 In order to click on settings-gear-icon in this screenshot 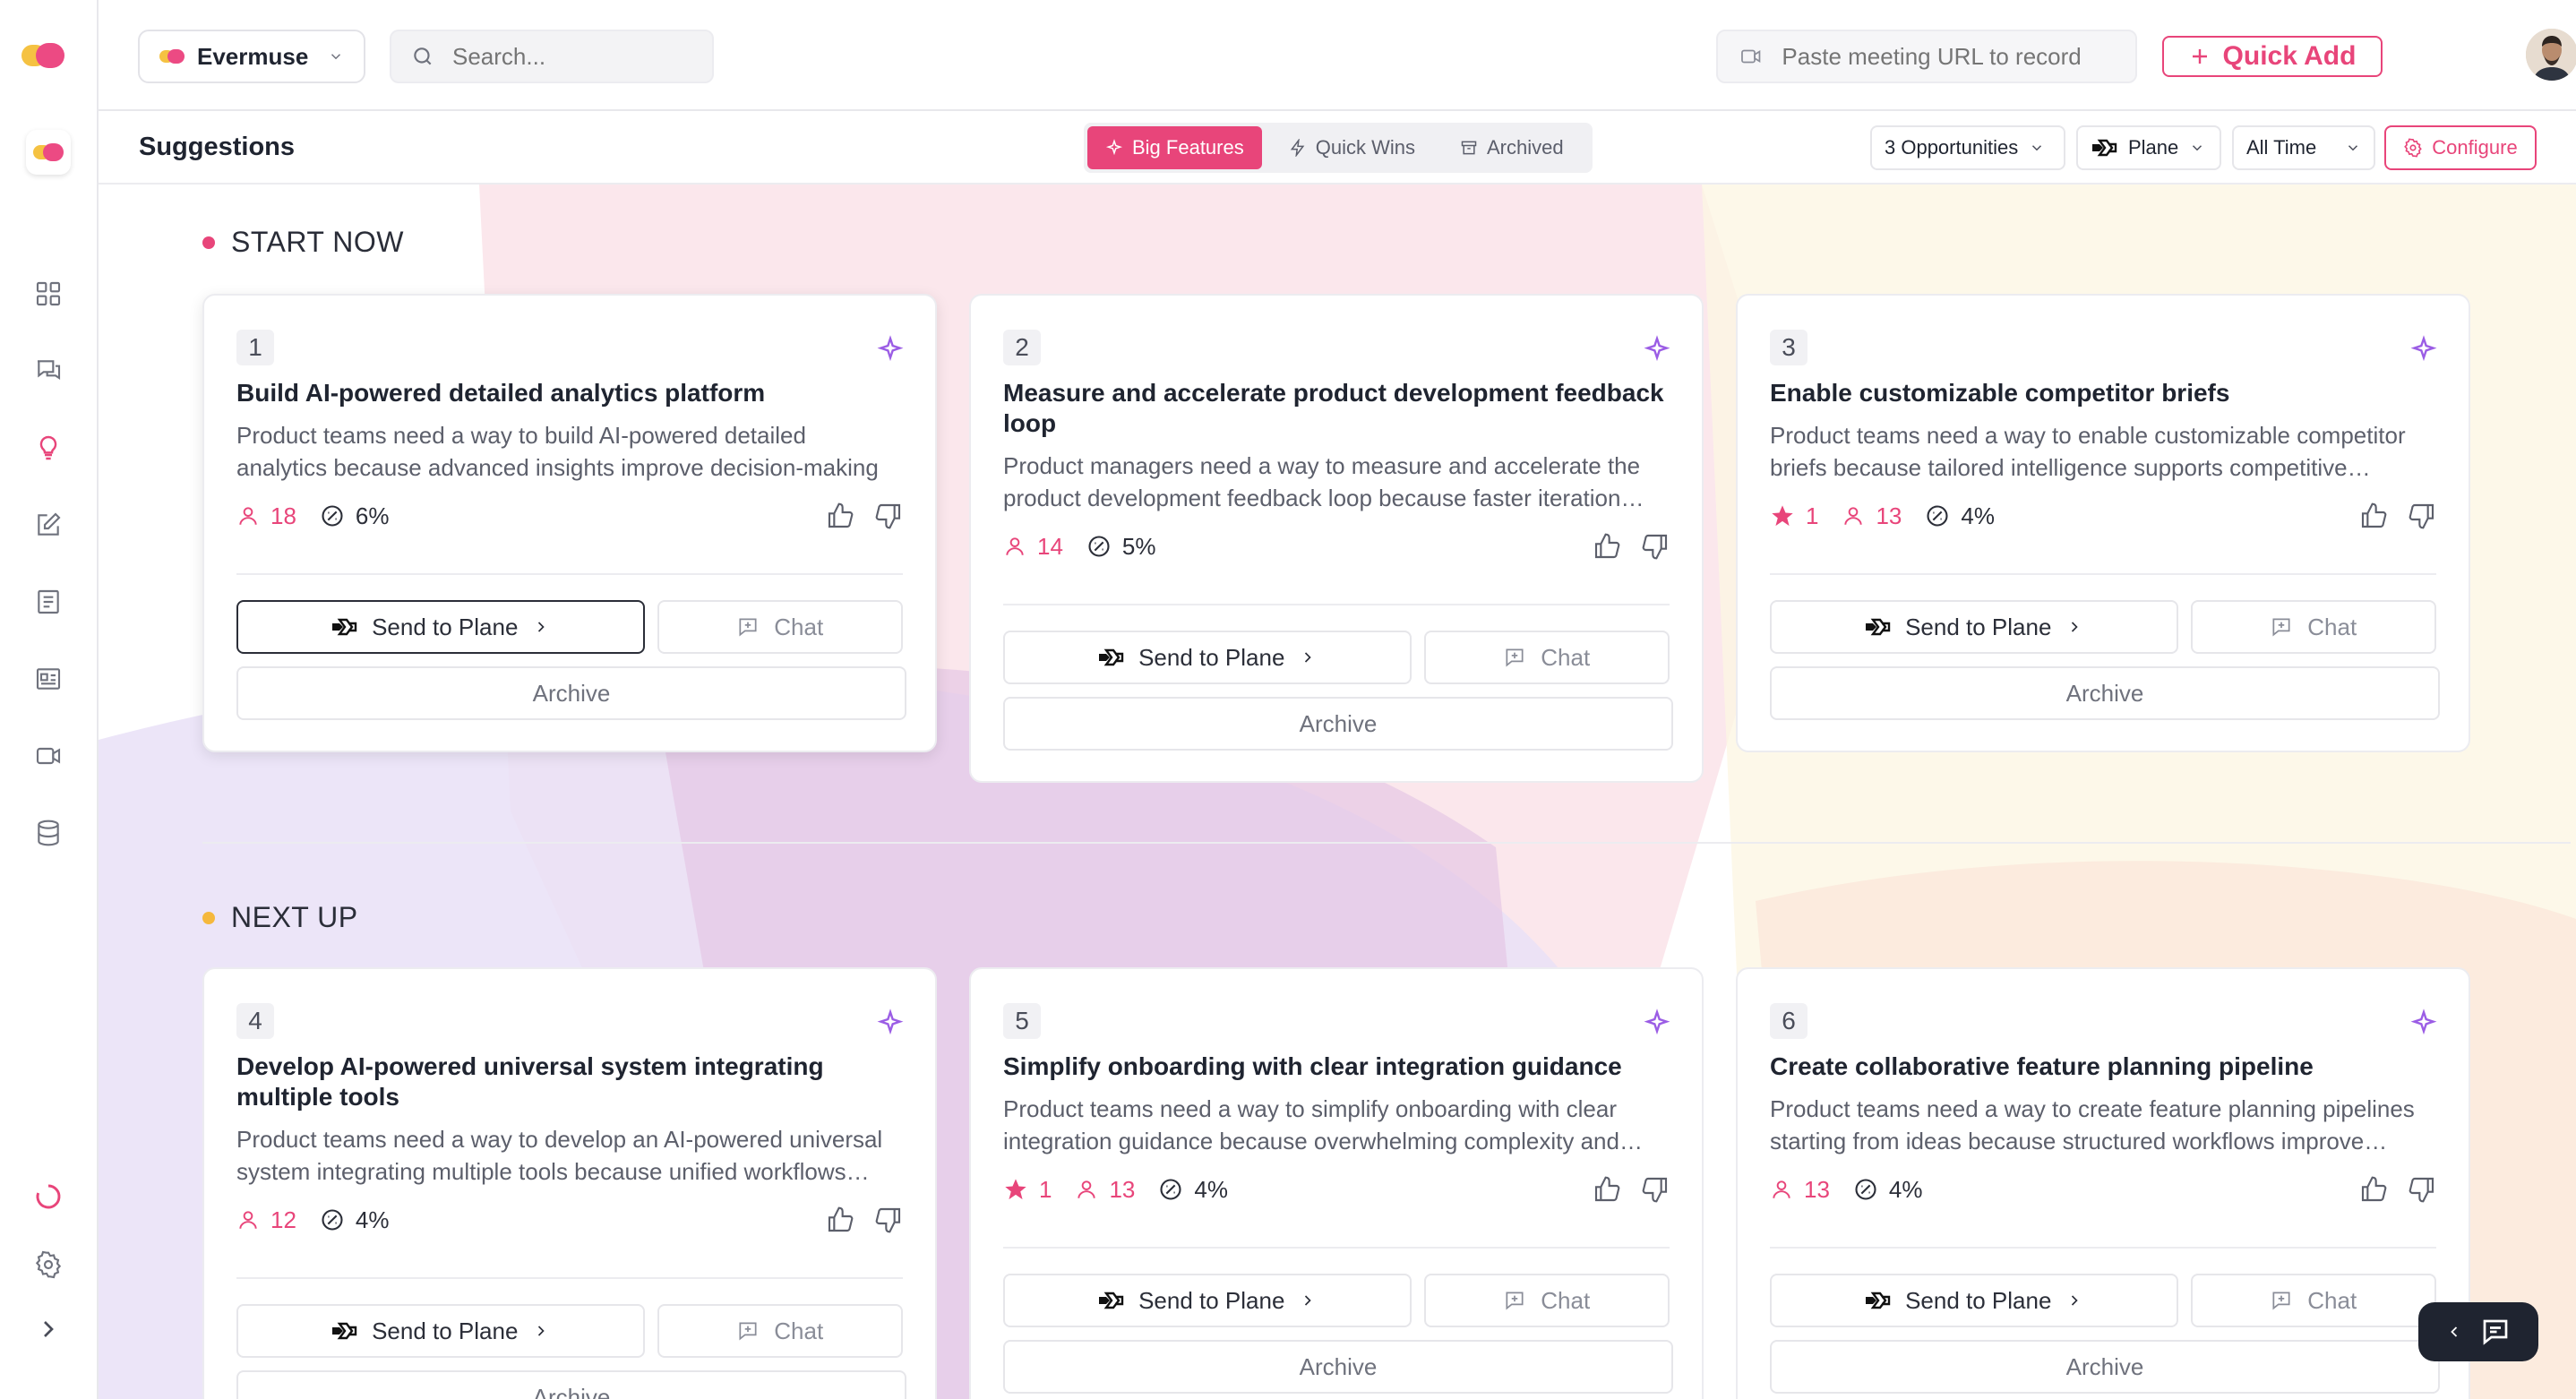, I will do `click(48, 1265)`.